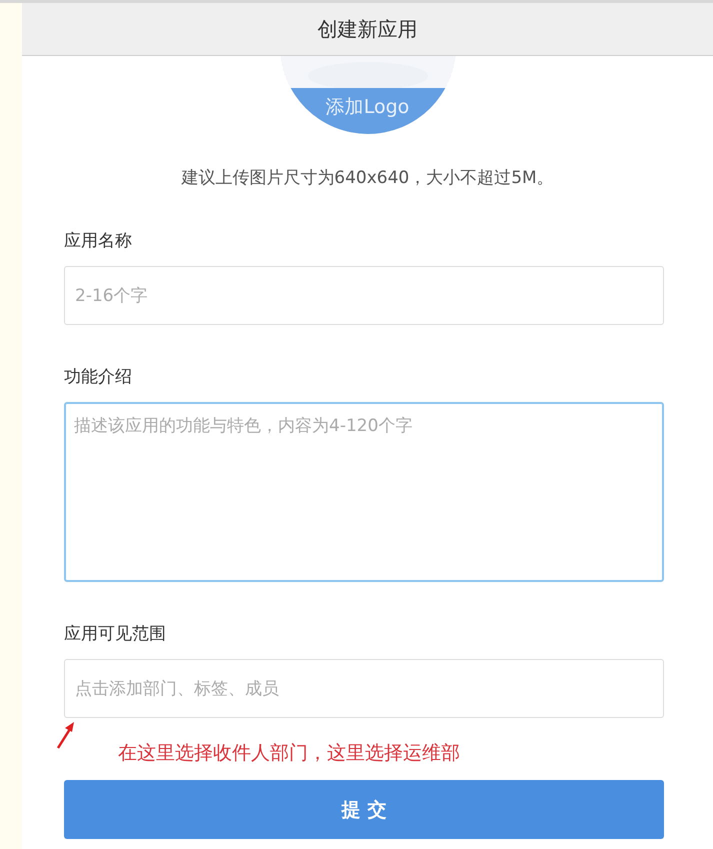 The image size is (713, 849). I want to click on page-title: 创建新应用, so click(368, 29).